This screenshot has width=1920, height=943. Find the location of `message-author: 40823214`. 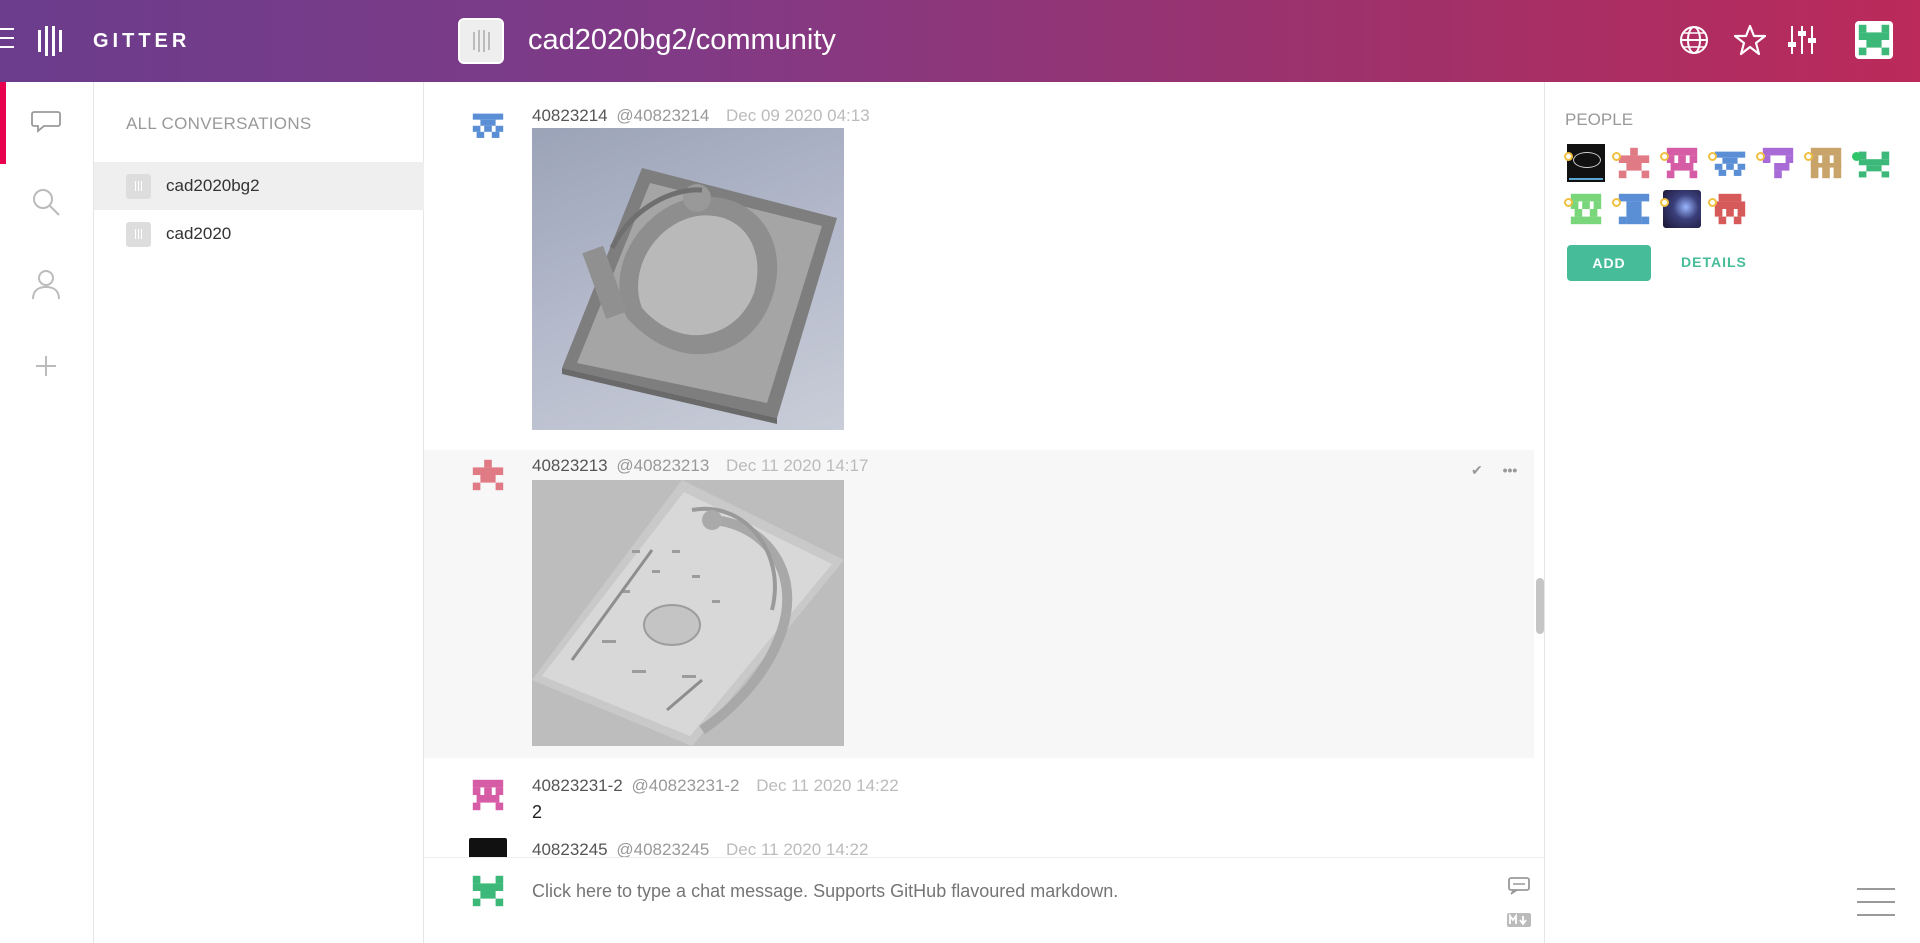

message-author: 40823214 is located at coordinates (570, 115).